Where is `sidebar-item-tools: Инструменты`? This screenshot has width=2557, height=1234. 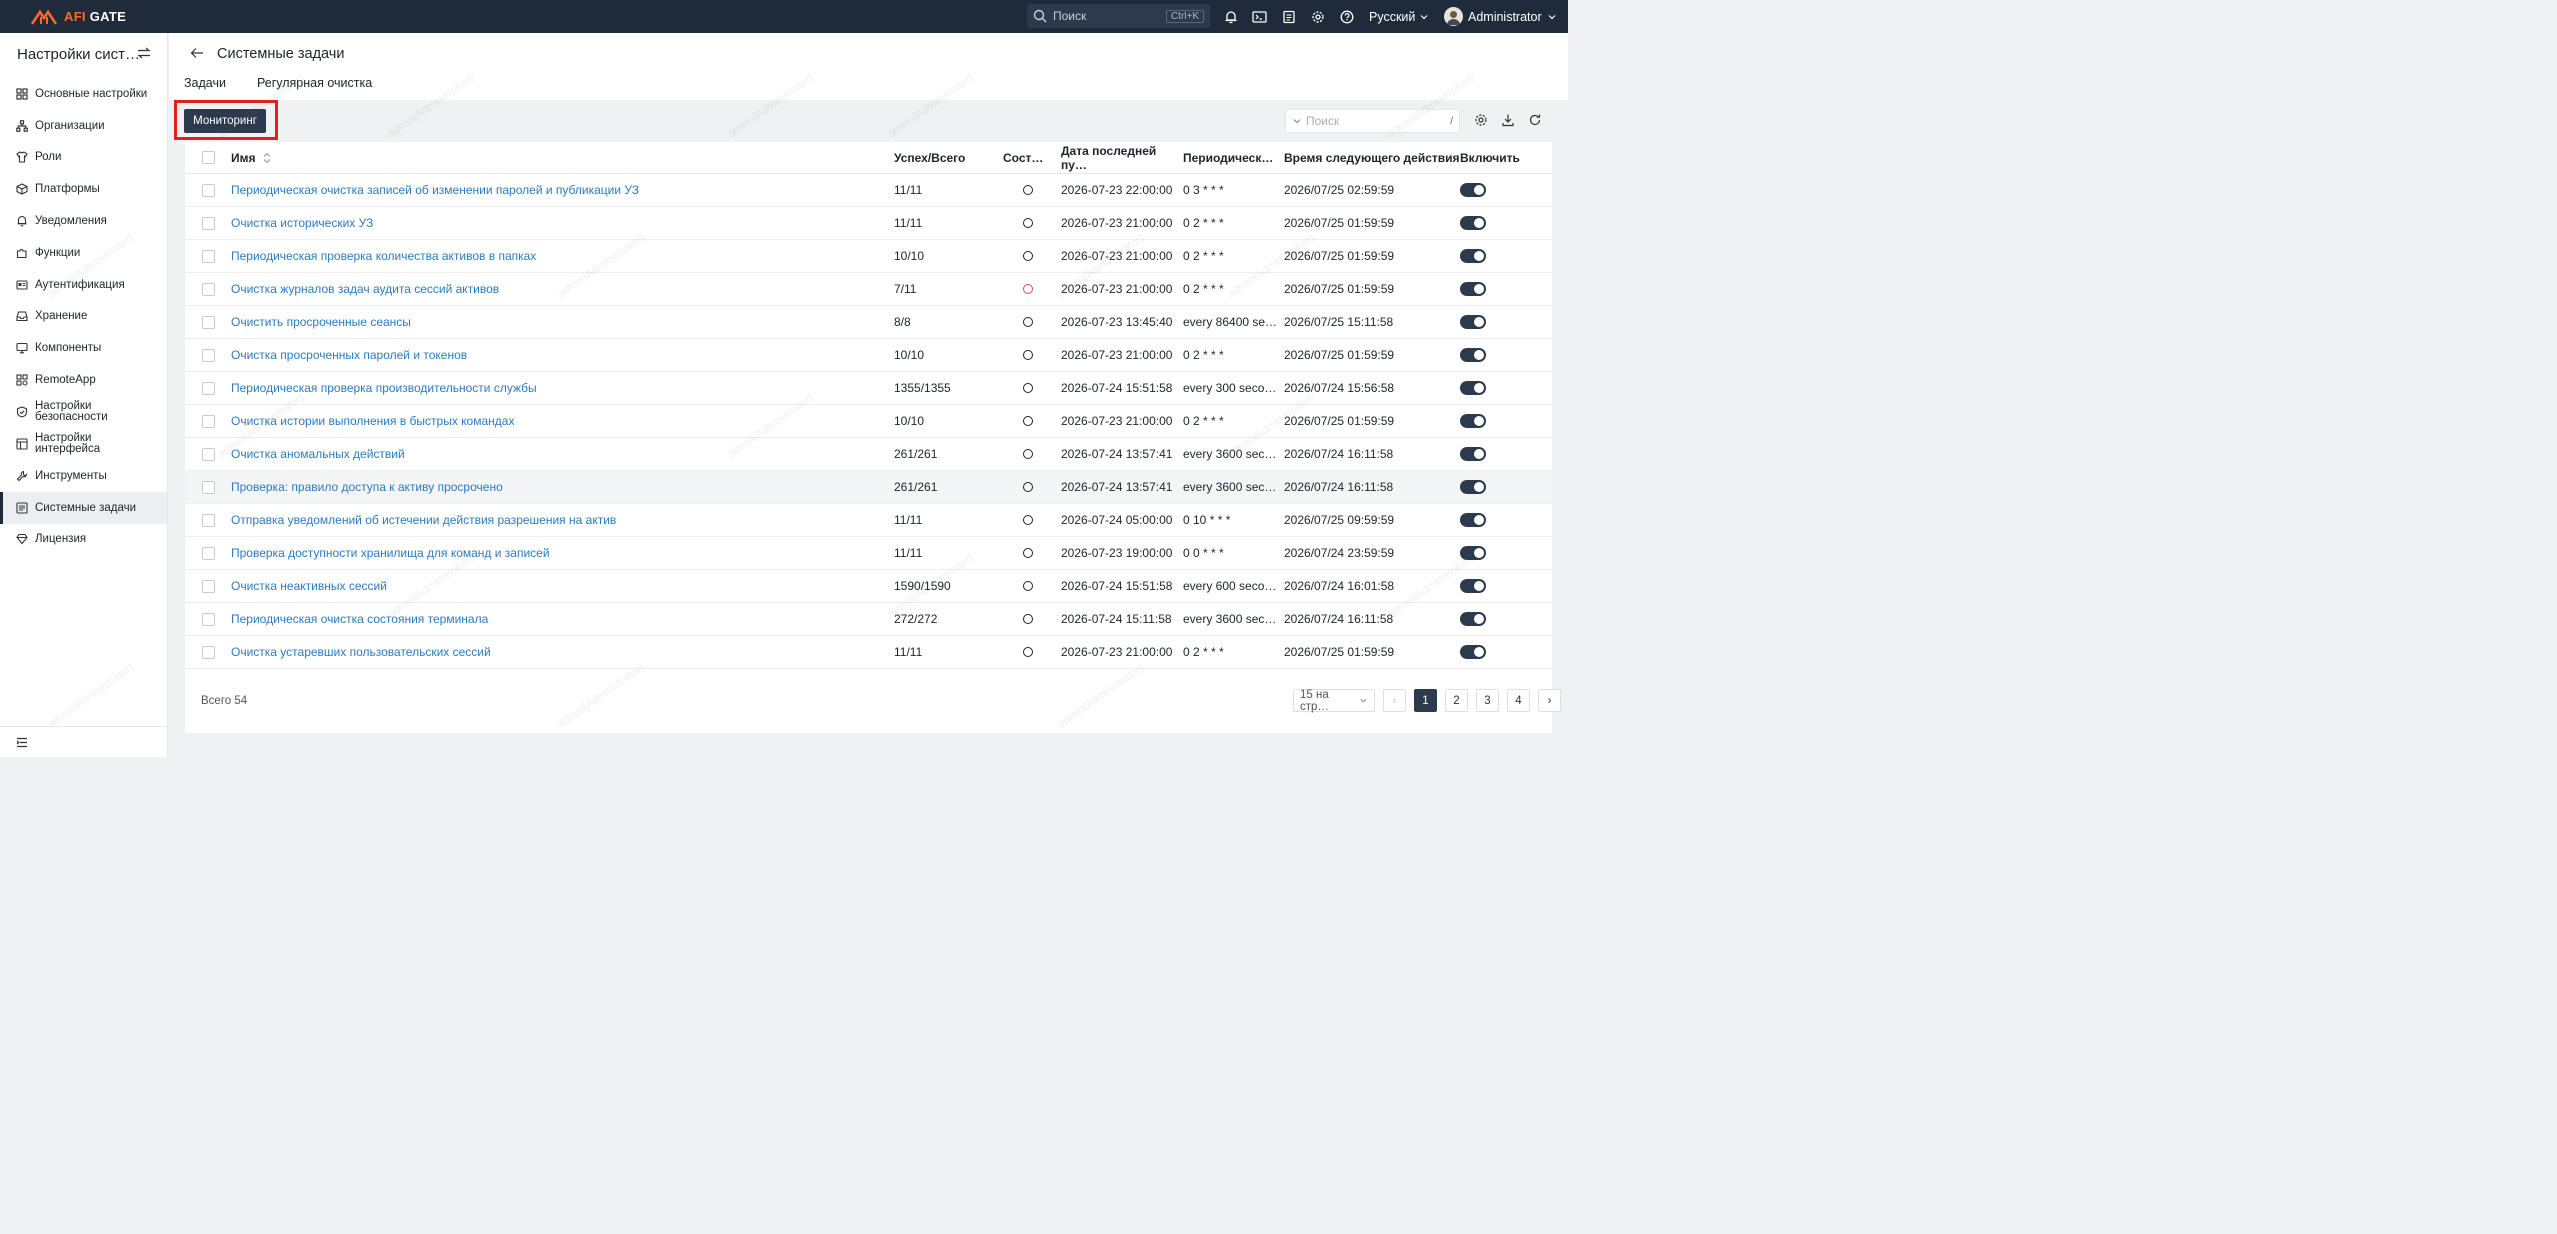 sidebar-item-tools: Инструменты is located at coordinates (83, 476).